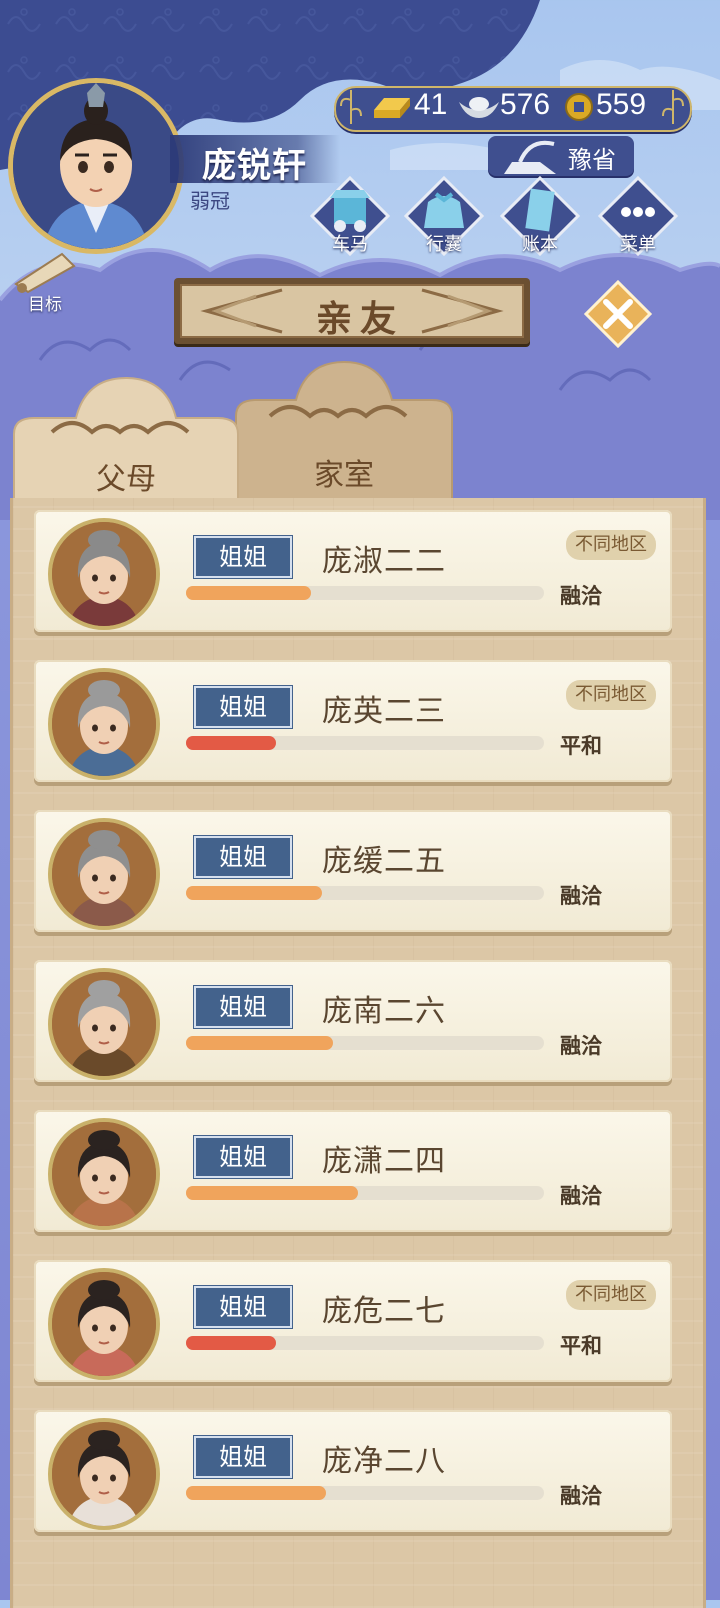 This screenshot has height=1608, width=720. What do you see at coordinates (579, 107) in the screenshot?
I see `copper-coin-icon` at bounding box center [579, 107].